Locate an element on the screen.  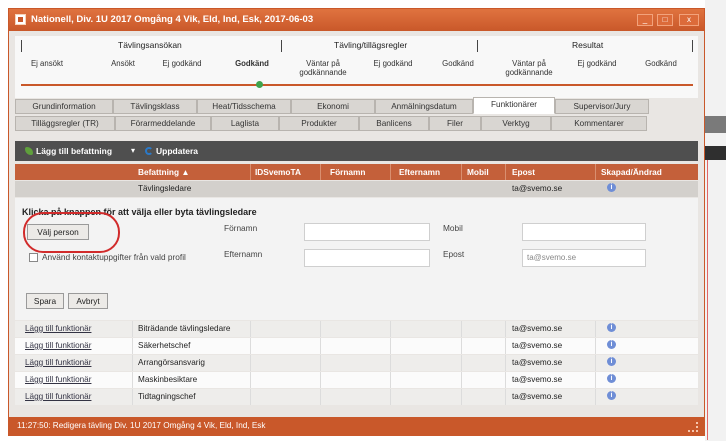
tab-tavlingsklass: Tävlingsklass is located at coordinates (155, 106).